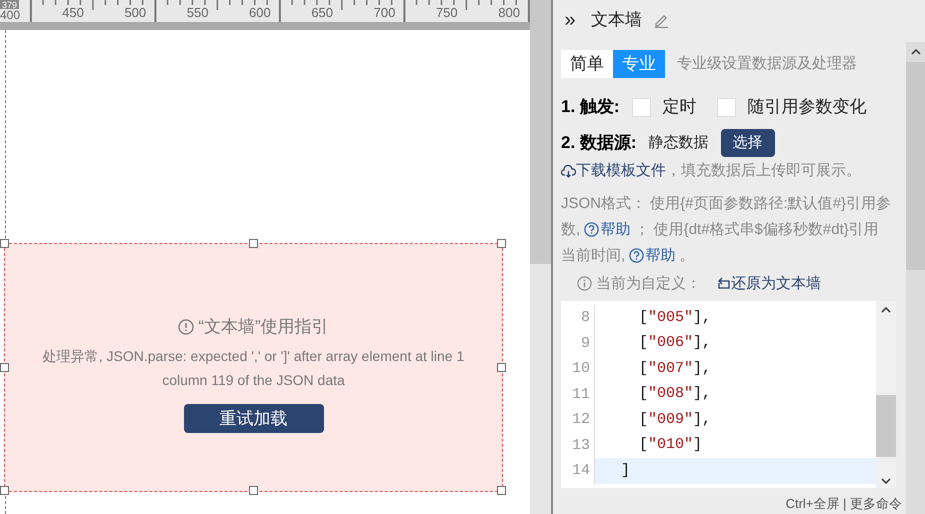 The height and width of the screenshot is (514, 925). Describe the element at coordinates (10, 15) in the screenshot. I see `ruler-label: 400` at that location.